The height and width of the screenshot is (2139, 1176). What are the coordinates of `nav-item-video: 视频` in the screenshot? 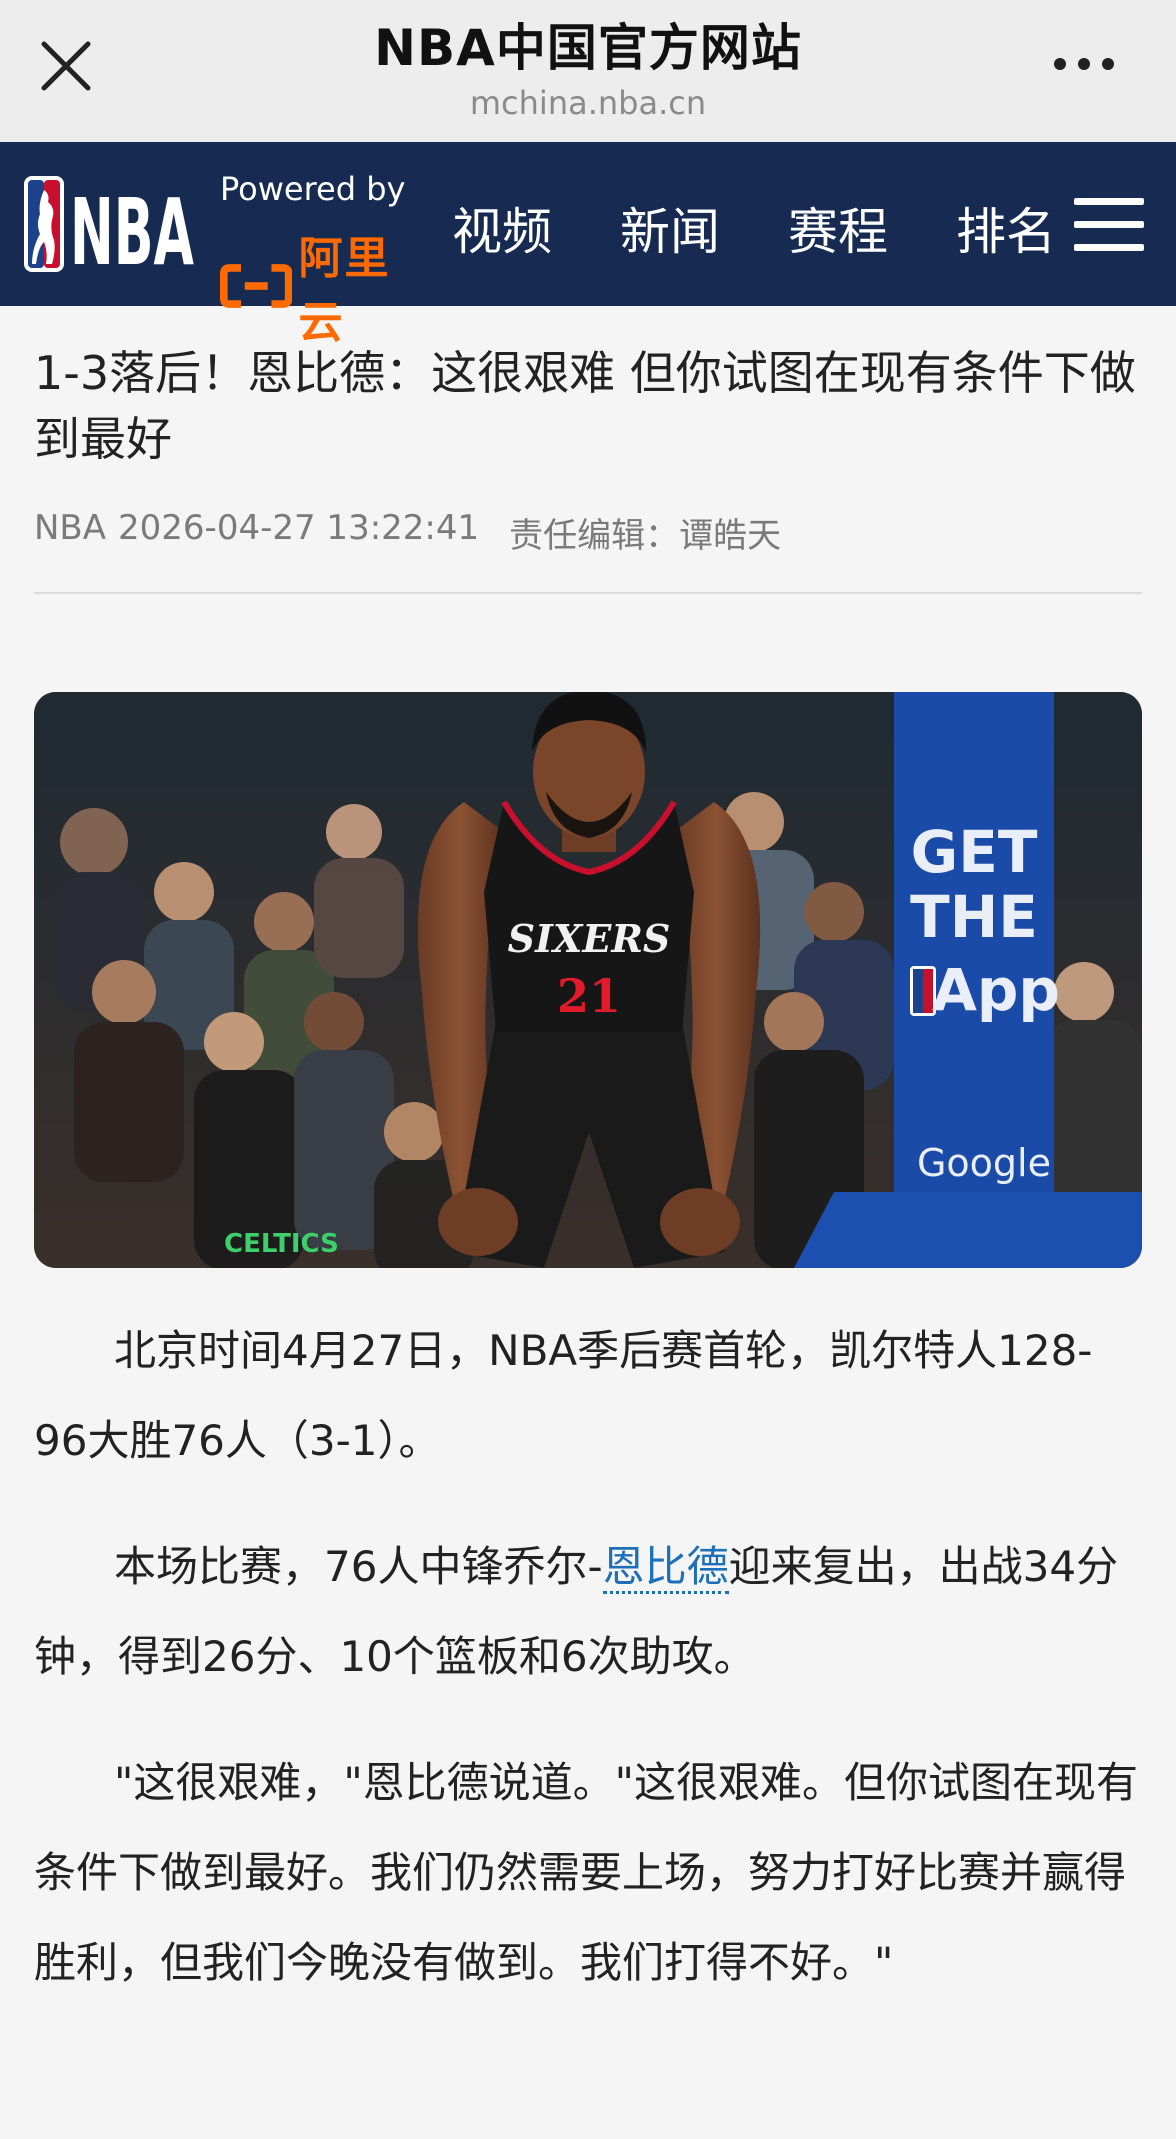 It's located at (502, 228).